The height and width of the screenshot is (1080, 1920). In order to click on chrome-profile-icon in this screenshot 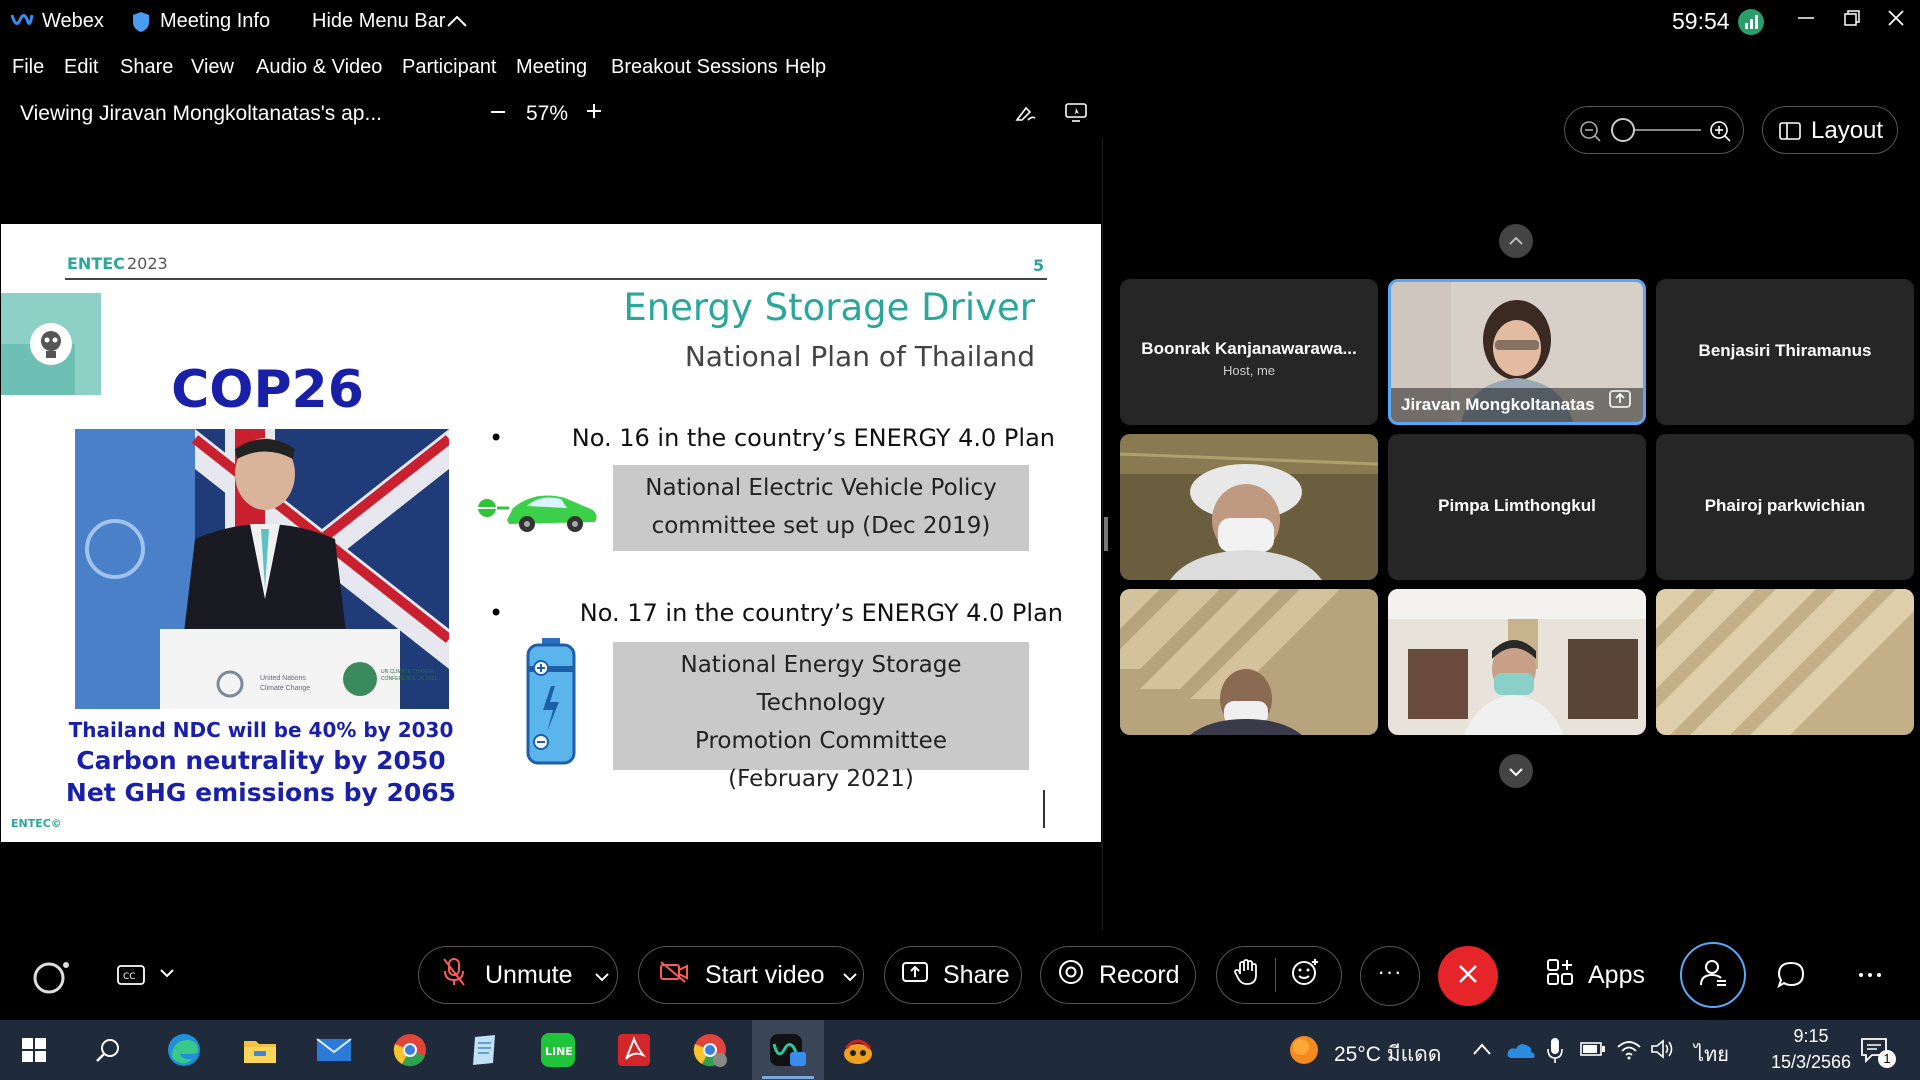, I will do `click(710, 1050)`.